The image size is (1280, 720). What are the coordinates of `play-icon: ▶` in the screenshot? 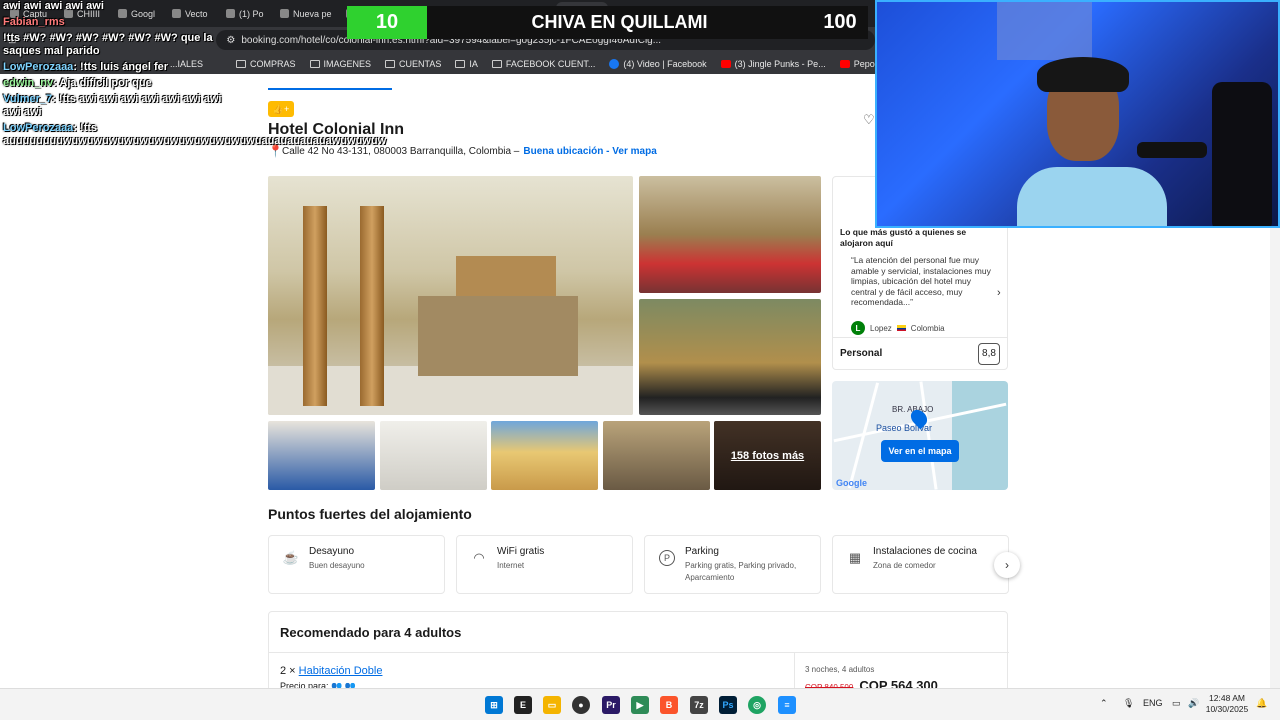 It's located at (640, 705).